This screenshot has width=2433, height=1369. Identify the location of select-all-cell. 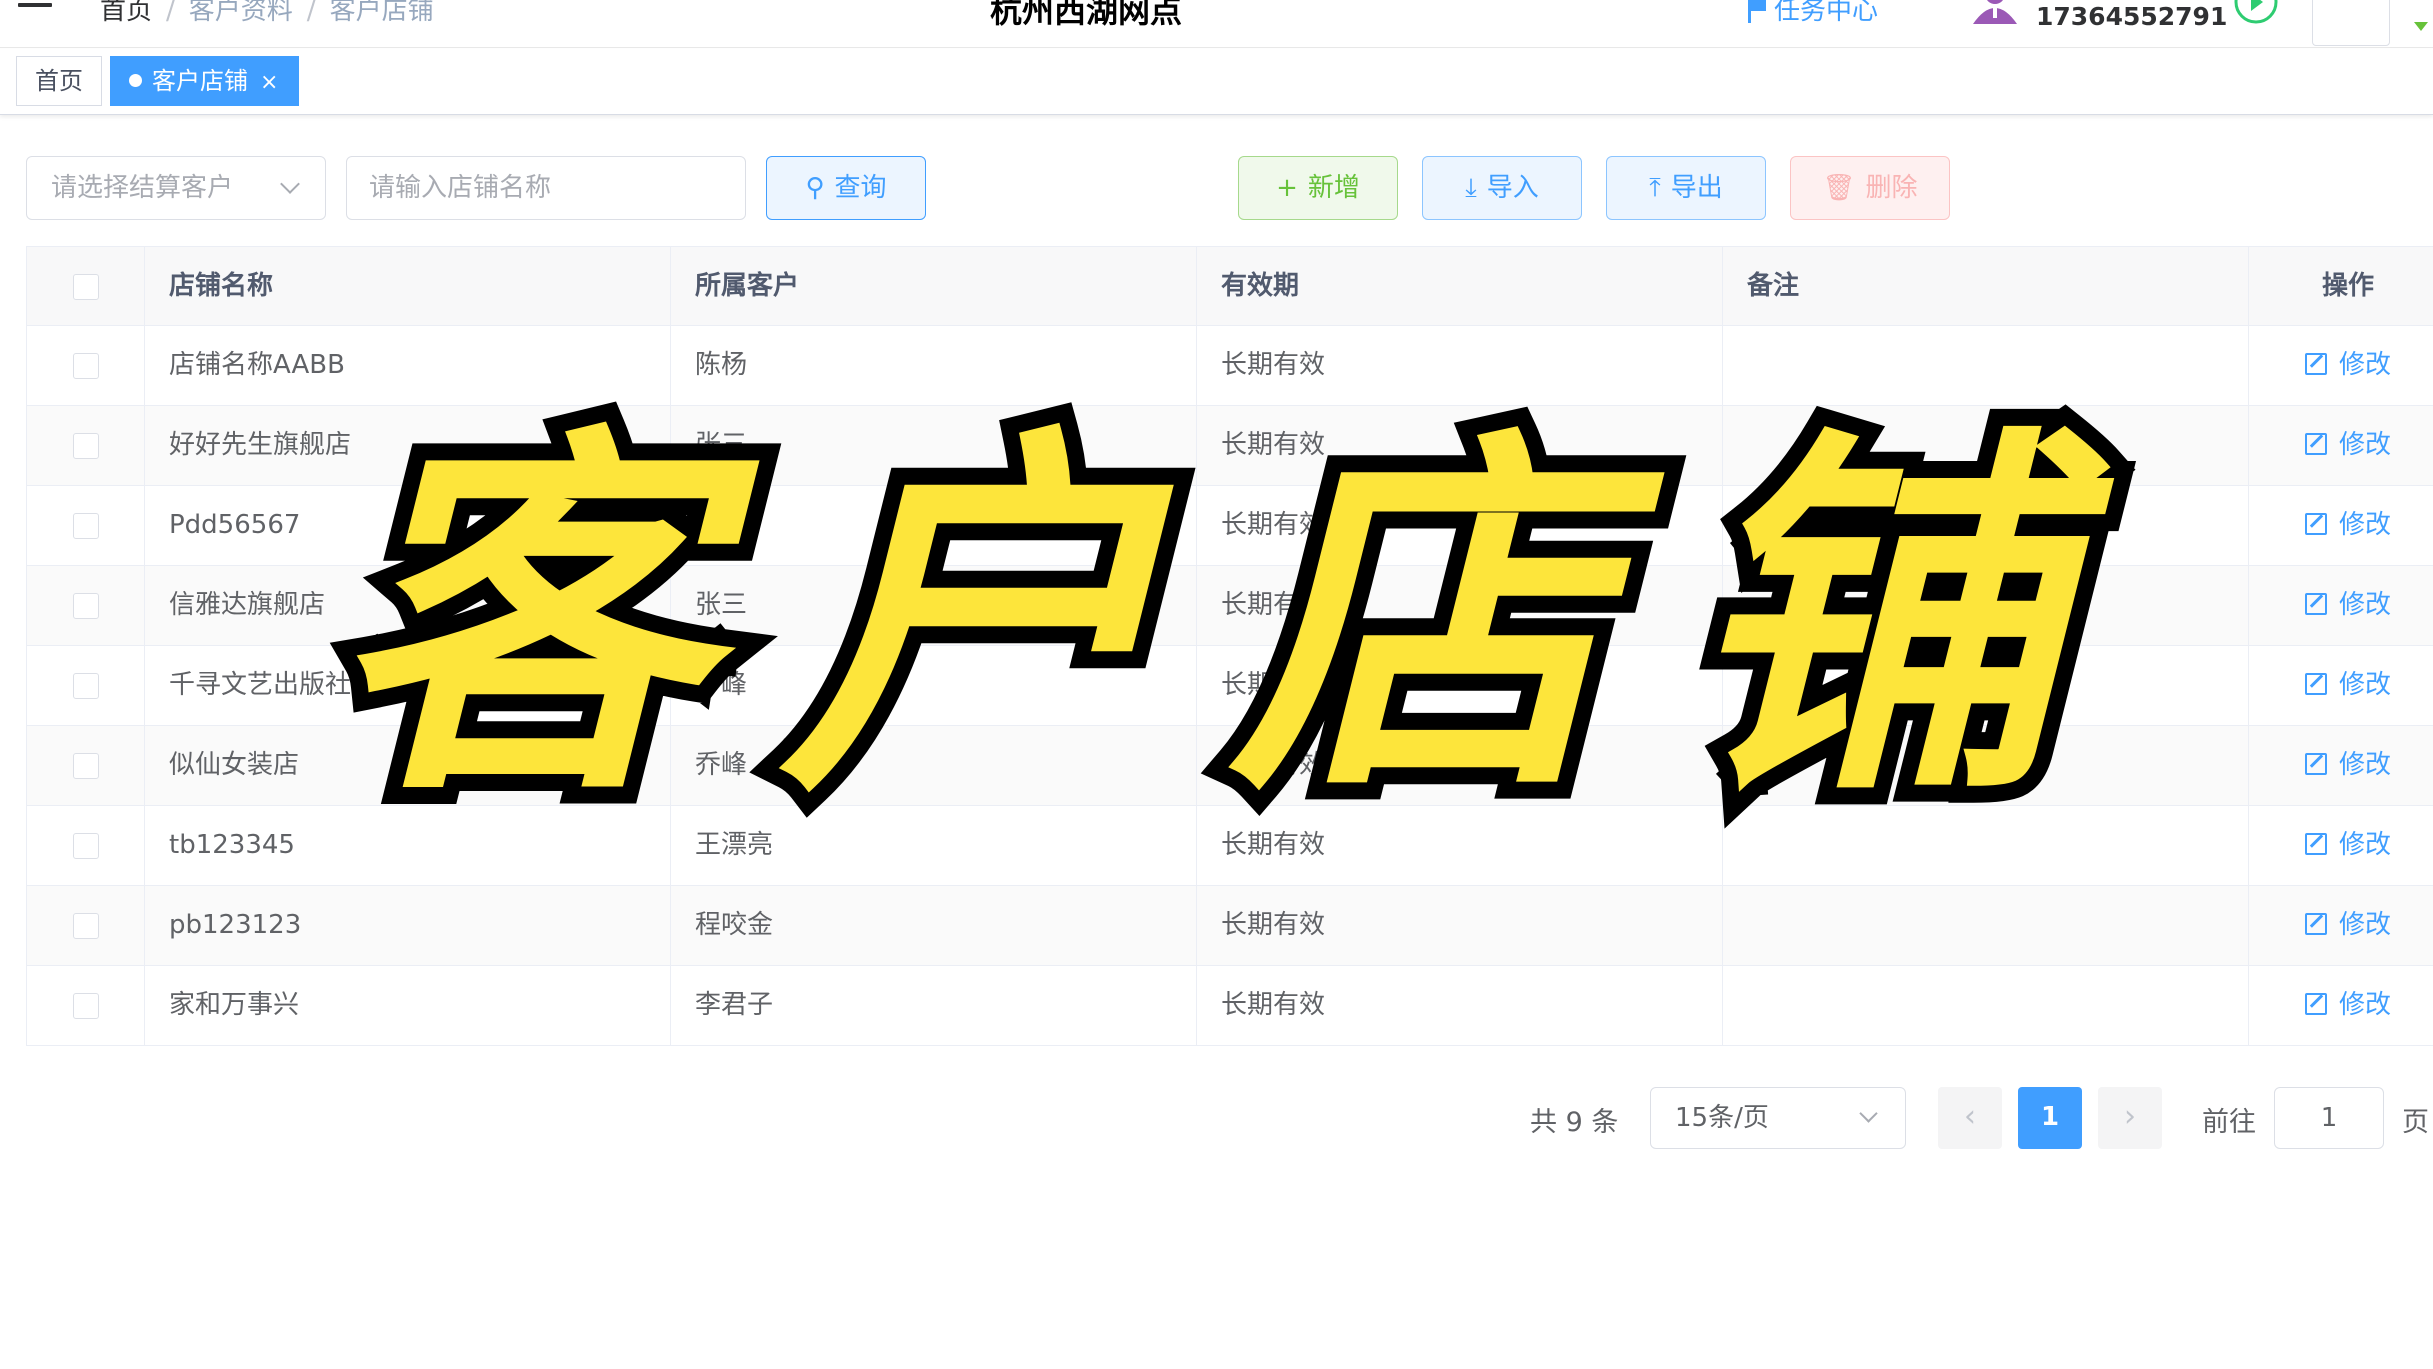
(86, 286).